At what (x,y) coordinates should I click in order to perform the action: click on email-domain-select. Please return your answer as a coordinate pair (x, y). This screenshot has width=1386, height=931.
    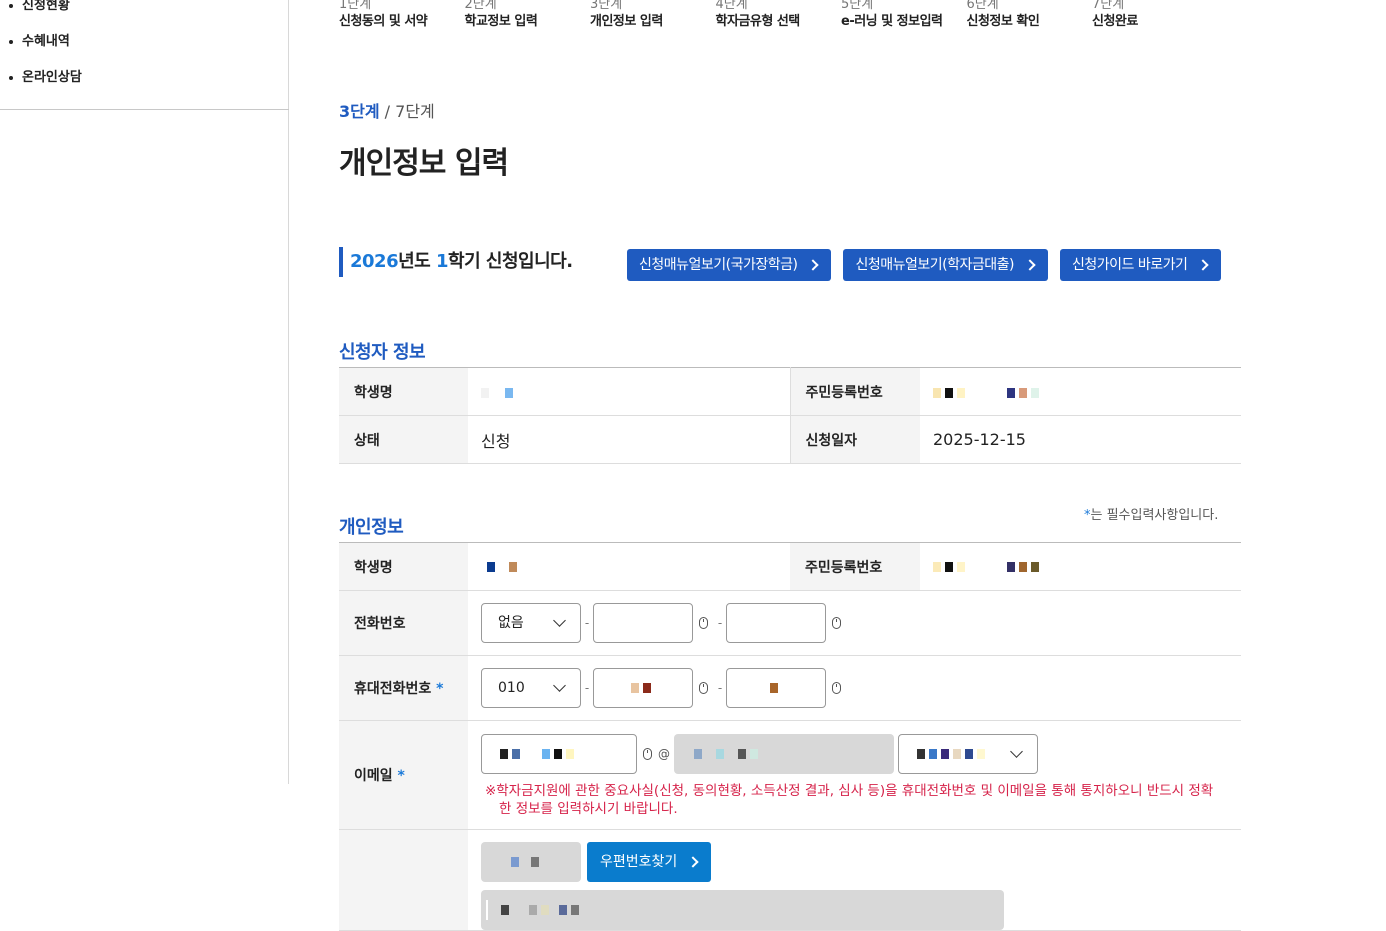
    Looking at the image, I should click on (968, 754).